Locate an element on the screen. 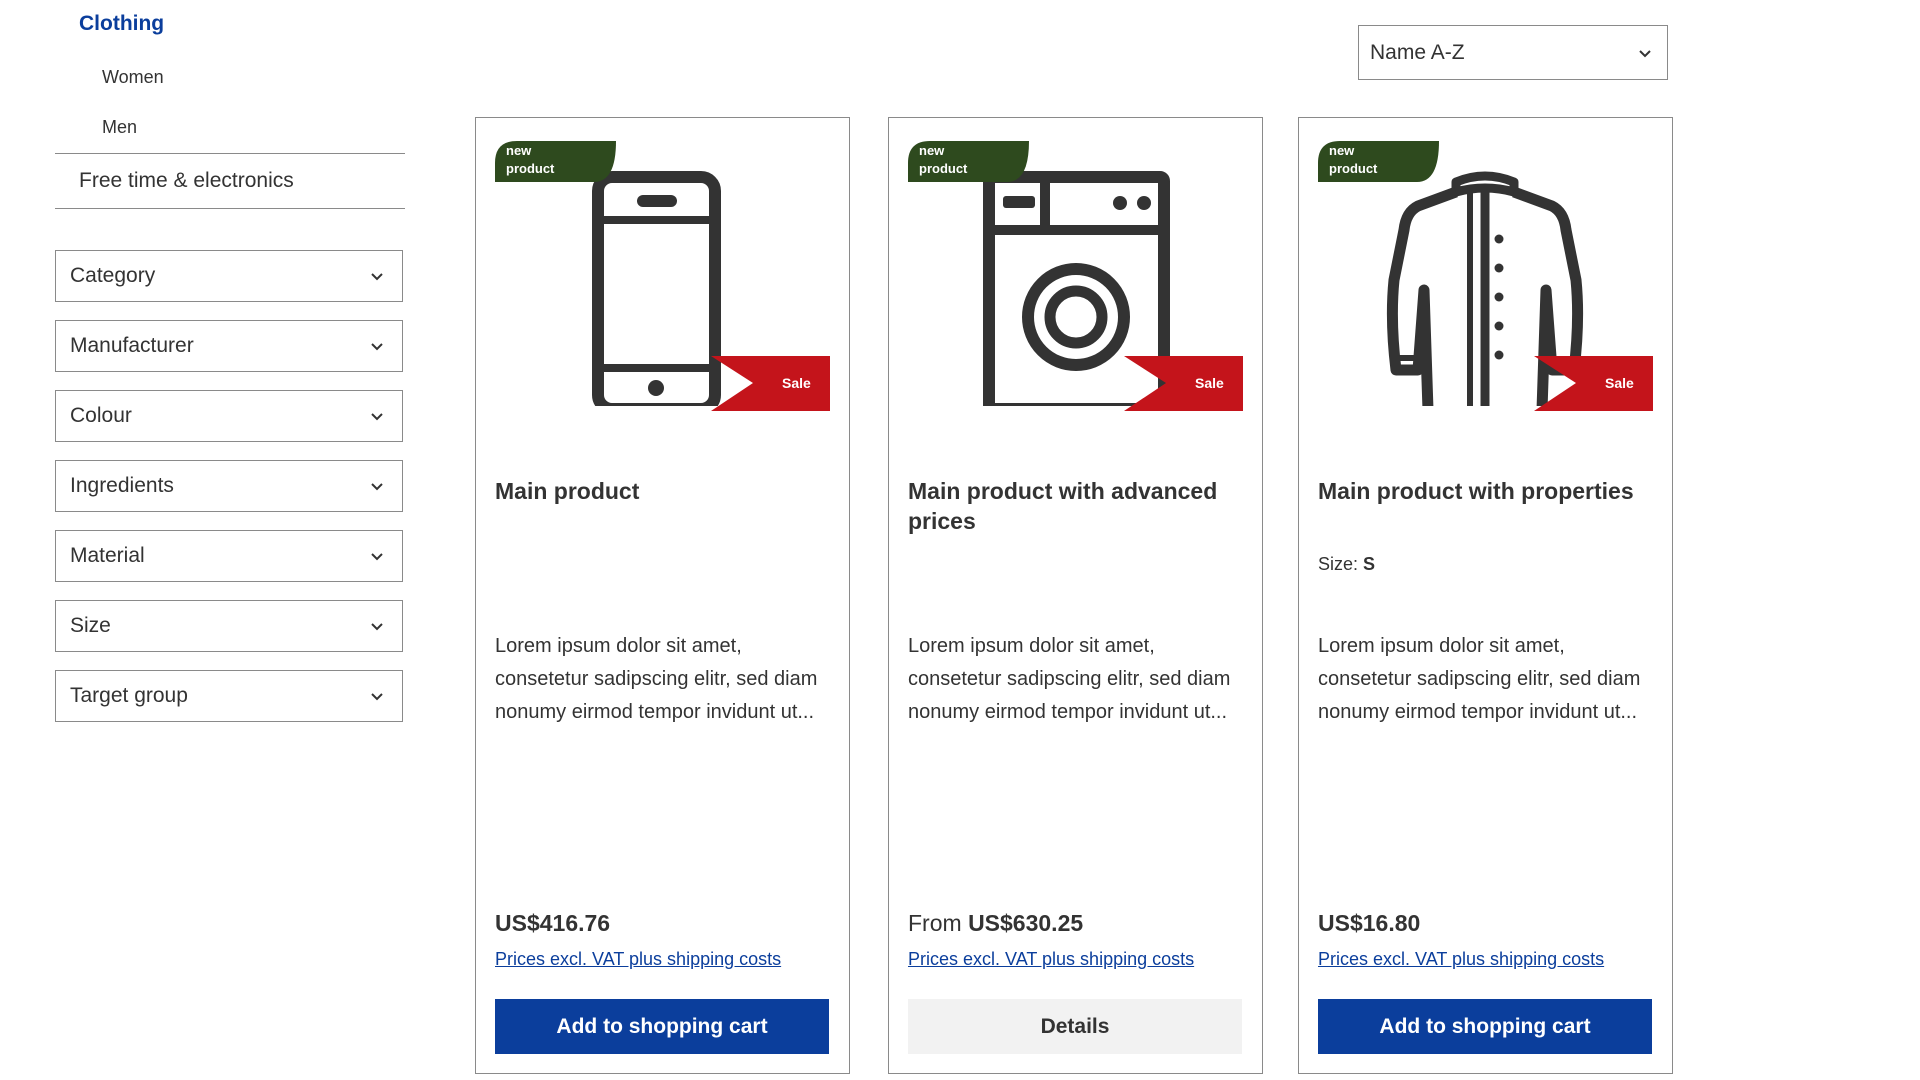 Image resolution: width=1920 pixels, height=1080 pixels. property-value: S is located at coordinates (1369, 564).